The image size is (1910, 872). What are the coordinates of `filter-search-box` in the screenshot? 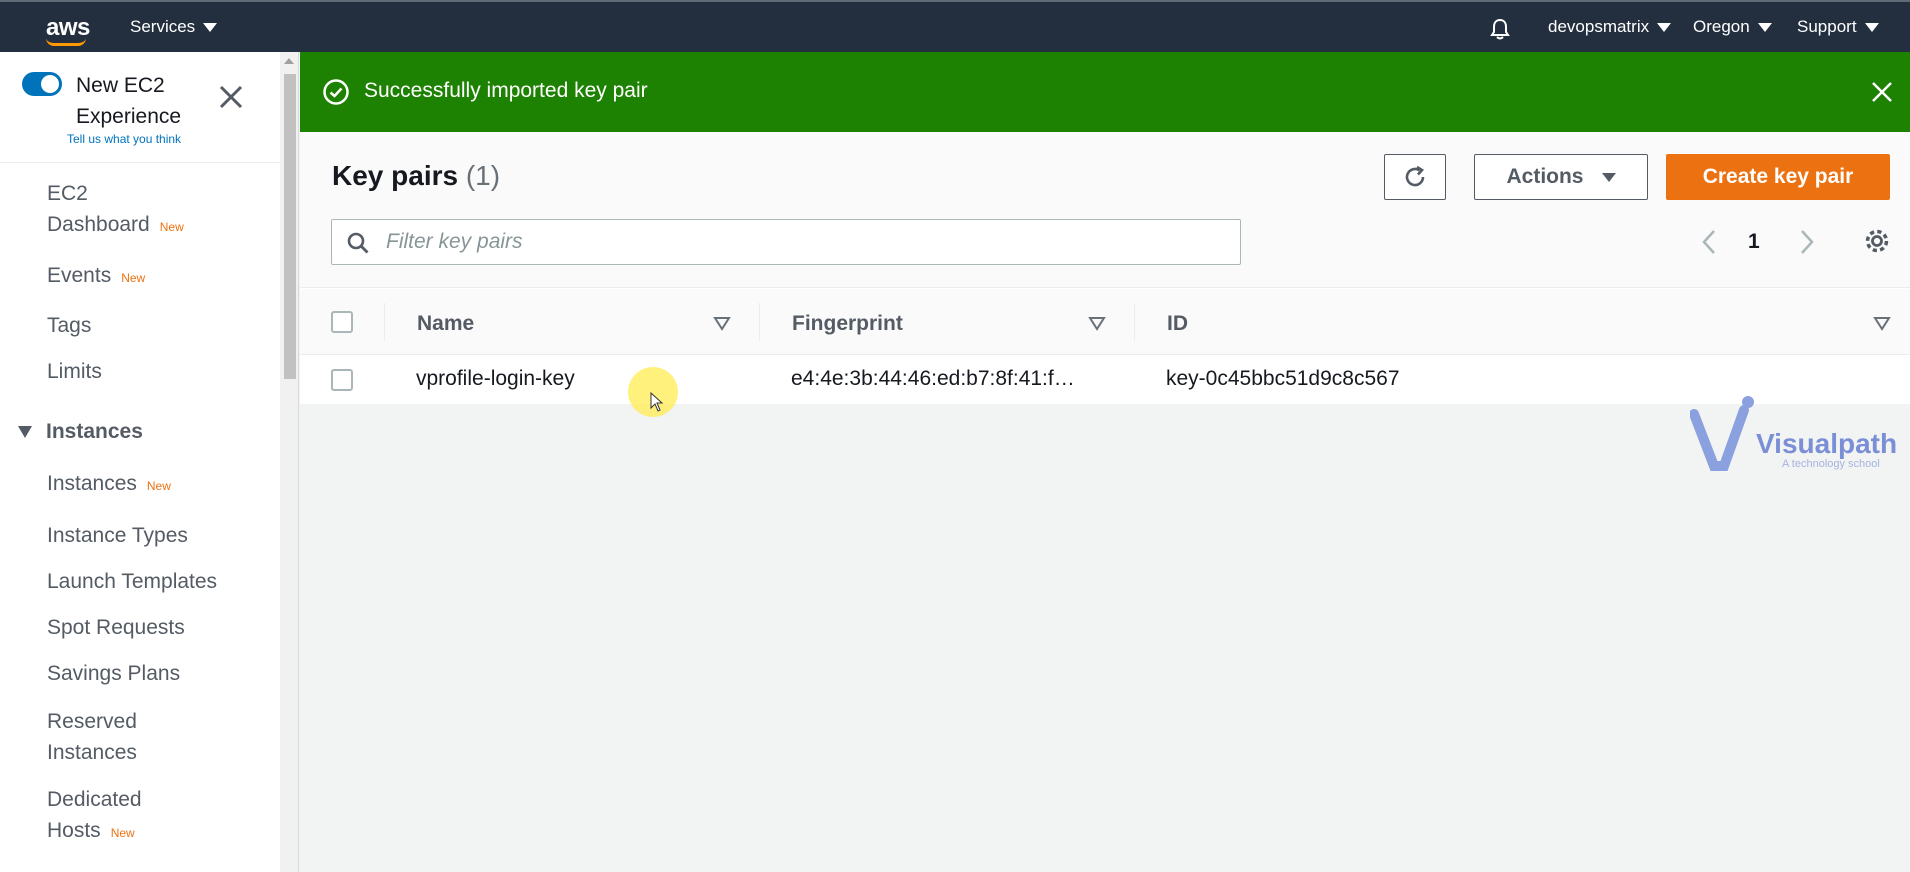 It's located at (786, 242).